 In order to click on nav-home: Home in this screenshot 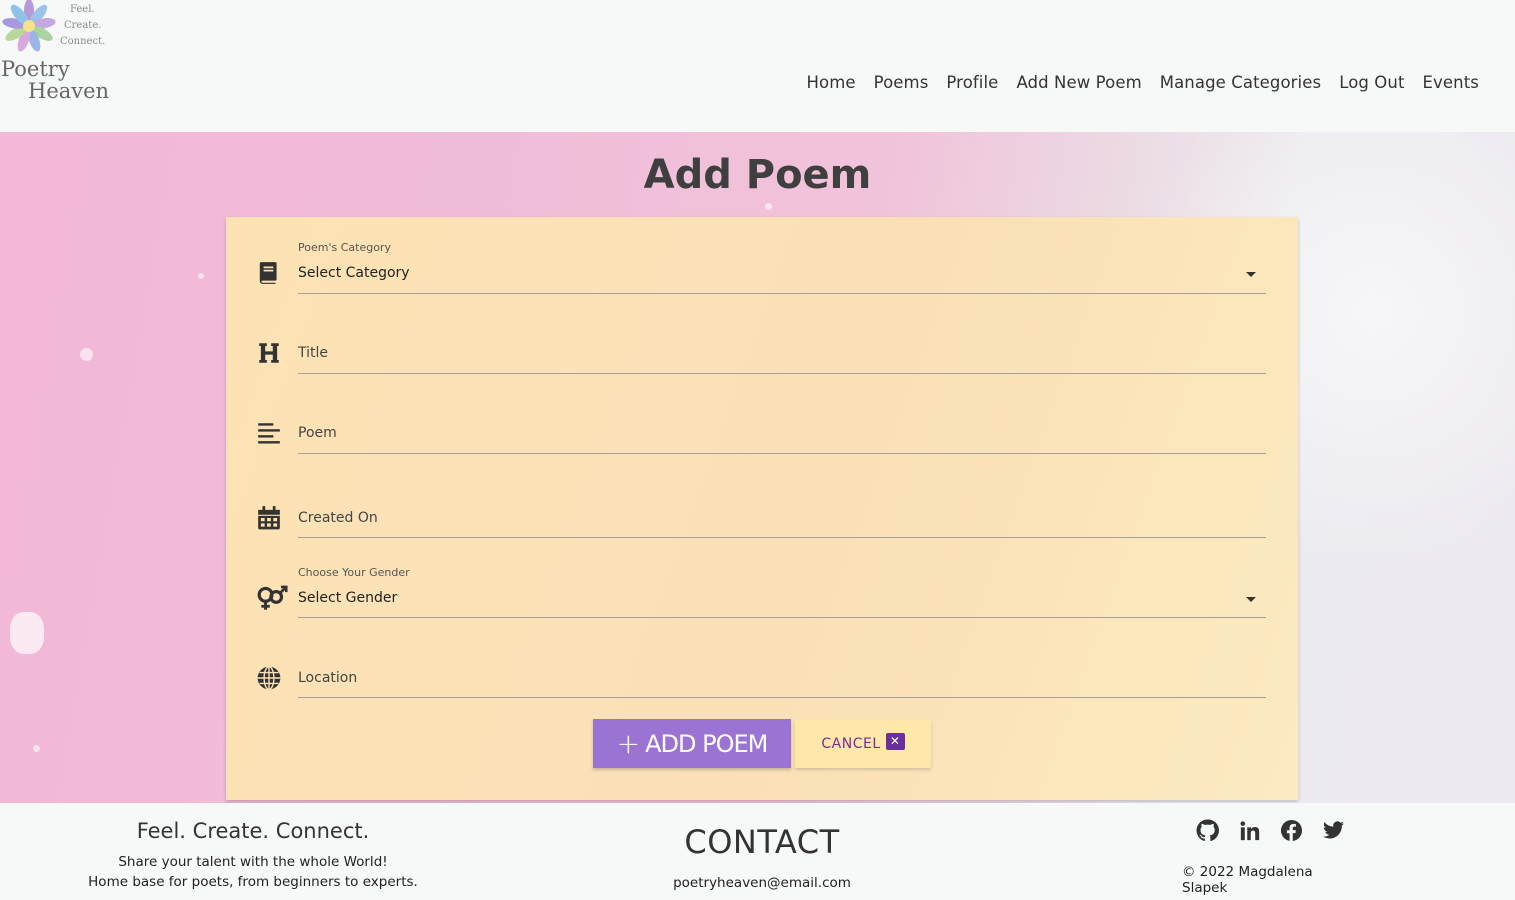, I will do `click(831, 82)`.